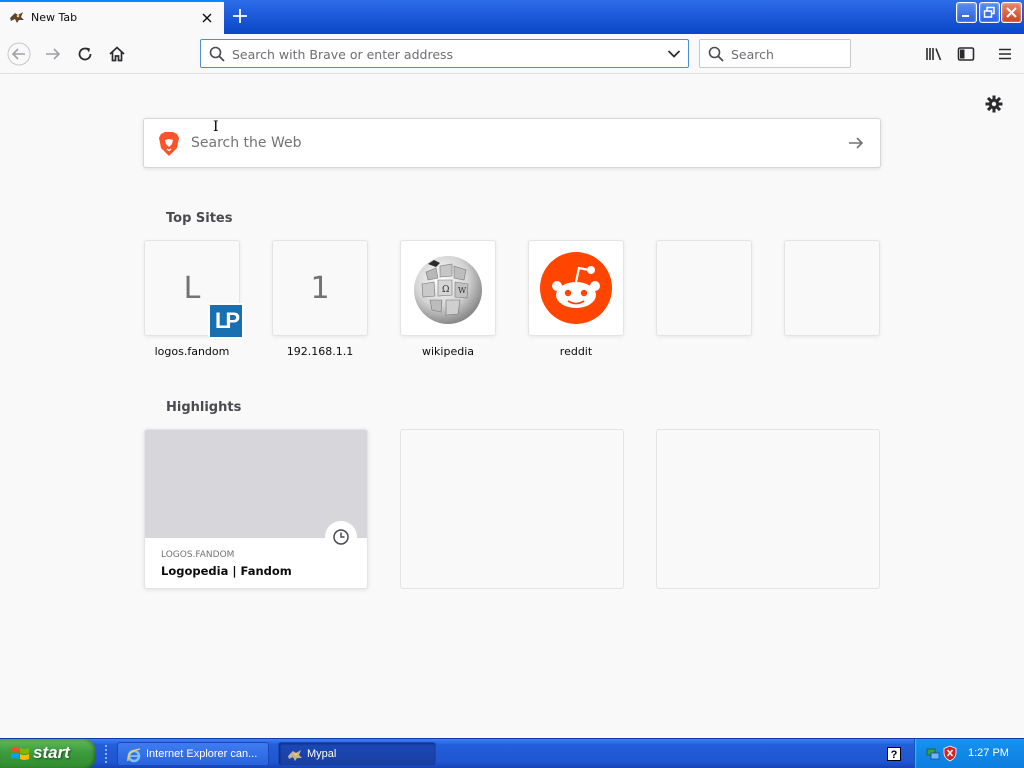 This screenshot has height=768, width=1024. Describe the element at coordinates (17, 17) in the screenshot. I see `mypal-favicon-icon` at that location.